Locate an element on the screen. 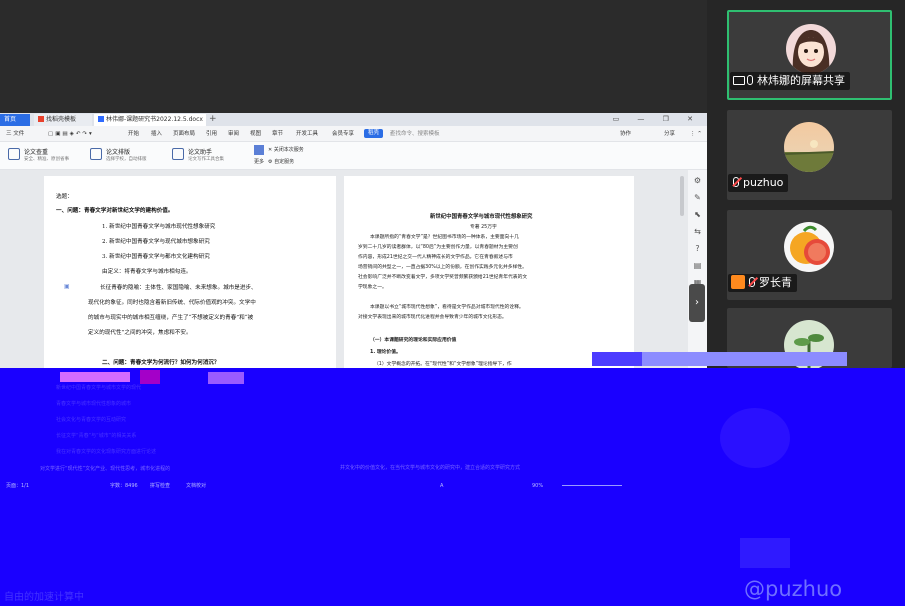  status-page: 页面：1/1 is located at coordinates (18, 486).